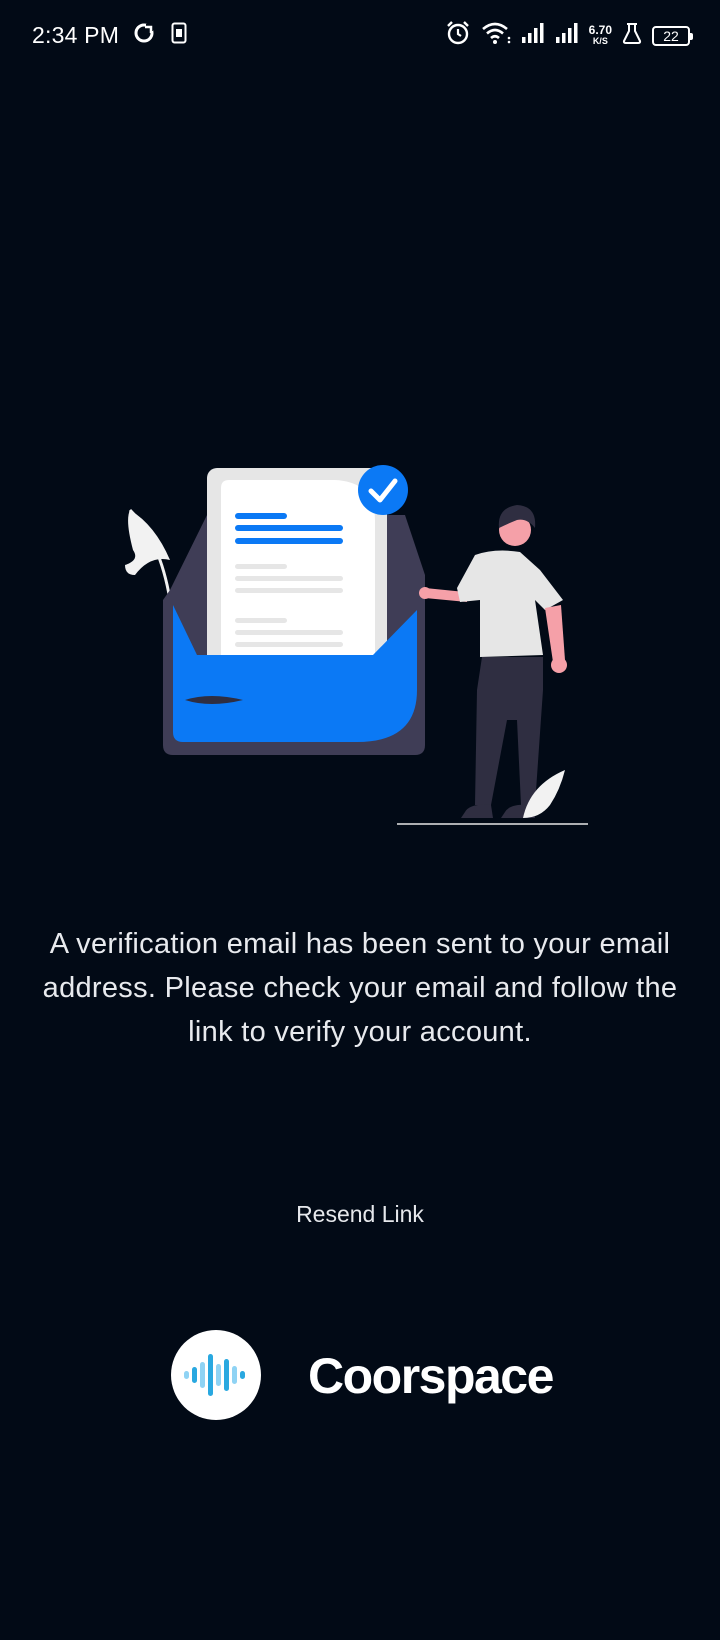 Image resolution: width=720 pixels, height=1640 pixels. Describe the element at coordinates (179, 35) in the screenshot. I see `sim-card-icon` at that location.